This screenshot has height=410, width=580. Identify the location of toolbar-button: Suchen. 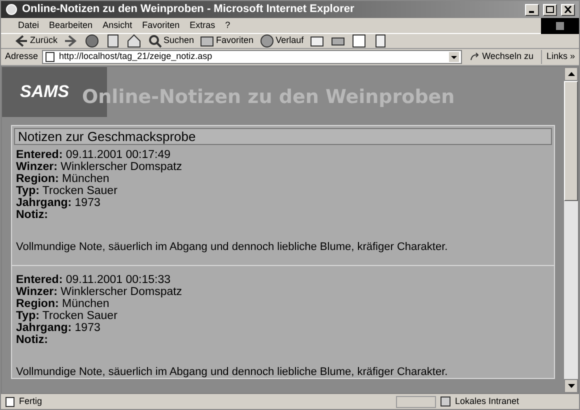
(170, 41).